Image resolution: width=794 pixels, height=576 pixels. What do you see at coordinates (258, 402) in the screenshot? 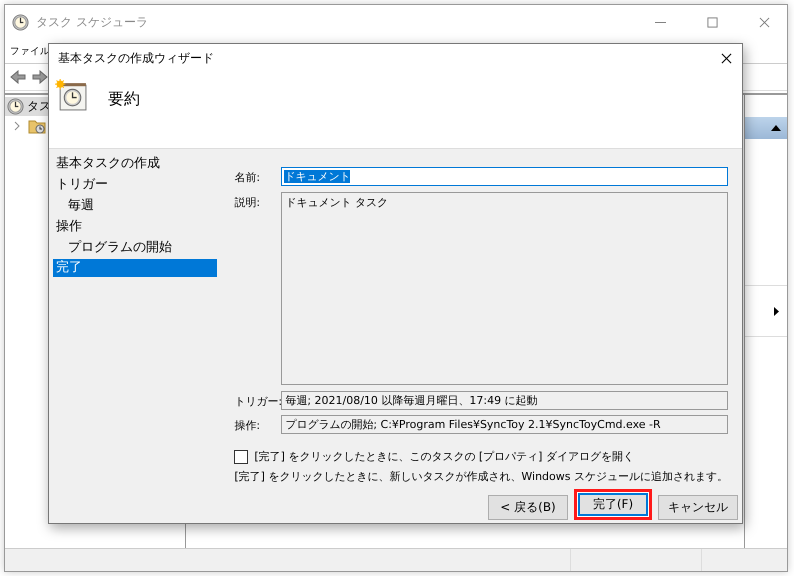
I see `field-label: トリガー:` at bounding box center [258, 402].